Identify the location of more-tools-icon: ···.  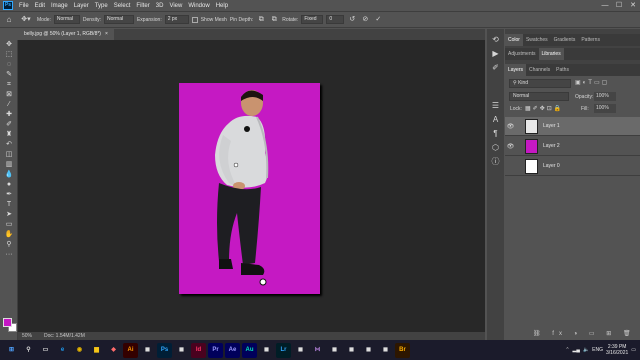
(9, 255).